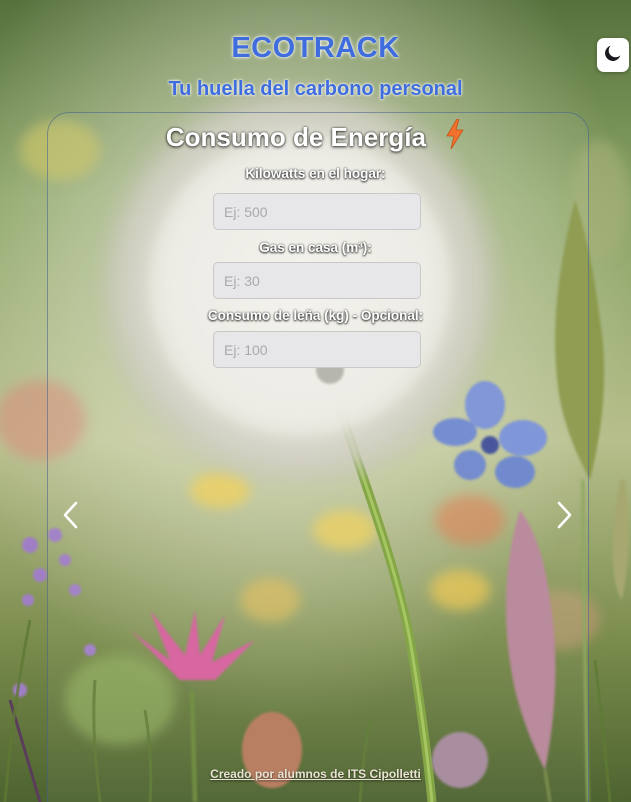 The height and width of the screenshot is (802, 631). Describe the element at coordinates (317, 211) in the screenshot. I see `kilowatts-input` at that location.